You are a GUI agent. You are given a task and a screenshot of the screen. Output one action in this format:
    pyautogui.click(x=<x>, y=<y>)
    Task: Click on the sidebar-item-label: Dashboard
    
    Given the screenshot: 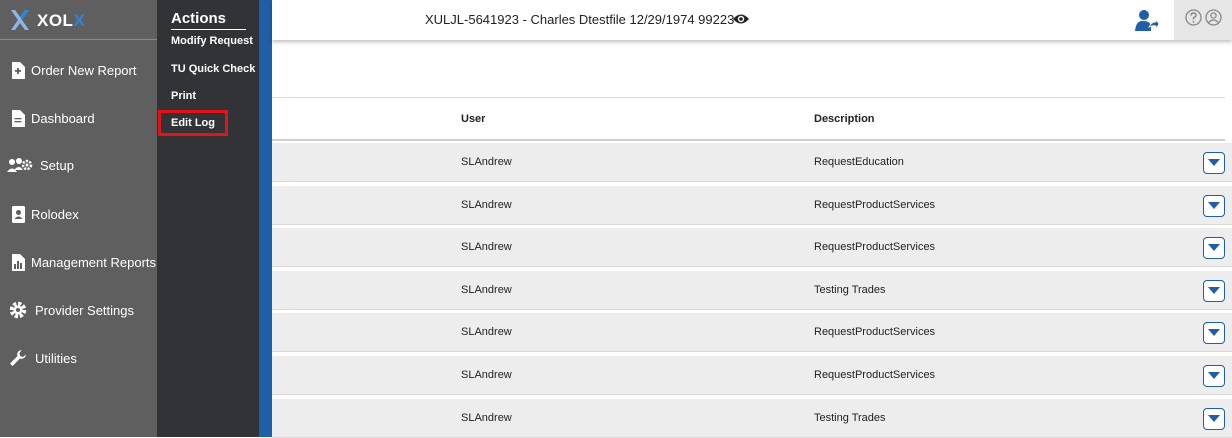 What is the action you would take?
    pyautogui.click(x=63, y=118)
    